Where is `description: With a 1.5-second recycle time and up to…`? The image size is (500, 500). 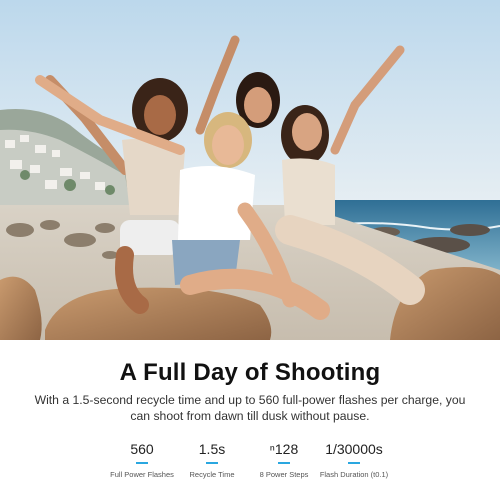
description: With a 1.5-second recycle time and up to… is located at coordinates (250, 408).